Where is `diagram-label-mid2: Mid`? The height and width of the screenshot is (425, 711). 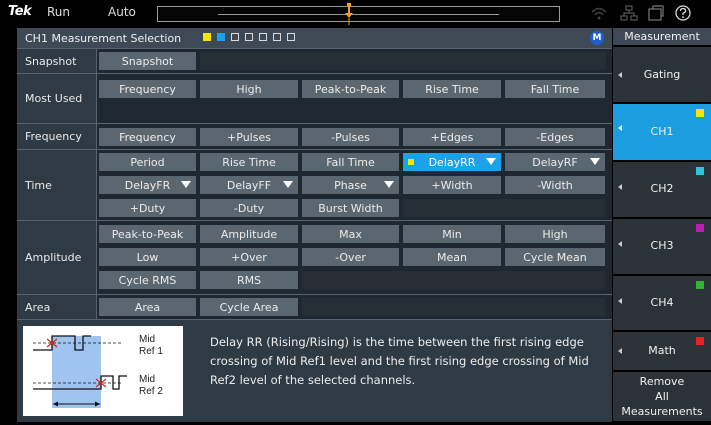 diagram-label-mid2: Mid is located at coordinates (147, 379).